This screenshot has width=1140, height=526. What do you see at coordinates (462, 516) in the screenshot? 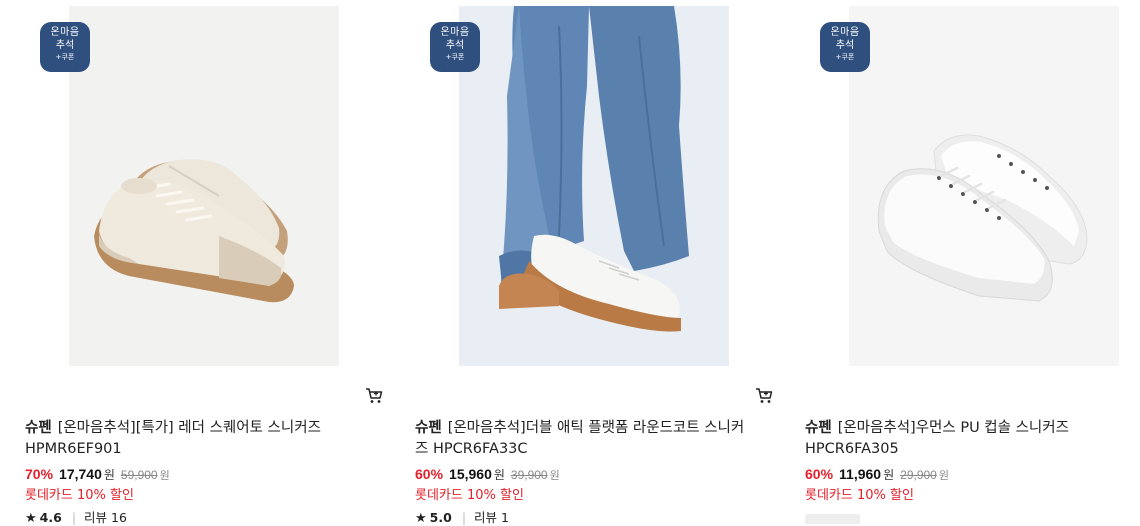
I see `rating-row: ★ 5.0 | 리뷰 1` at bounding box center [462, 516].